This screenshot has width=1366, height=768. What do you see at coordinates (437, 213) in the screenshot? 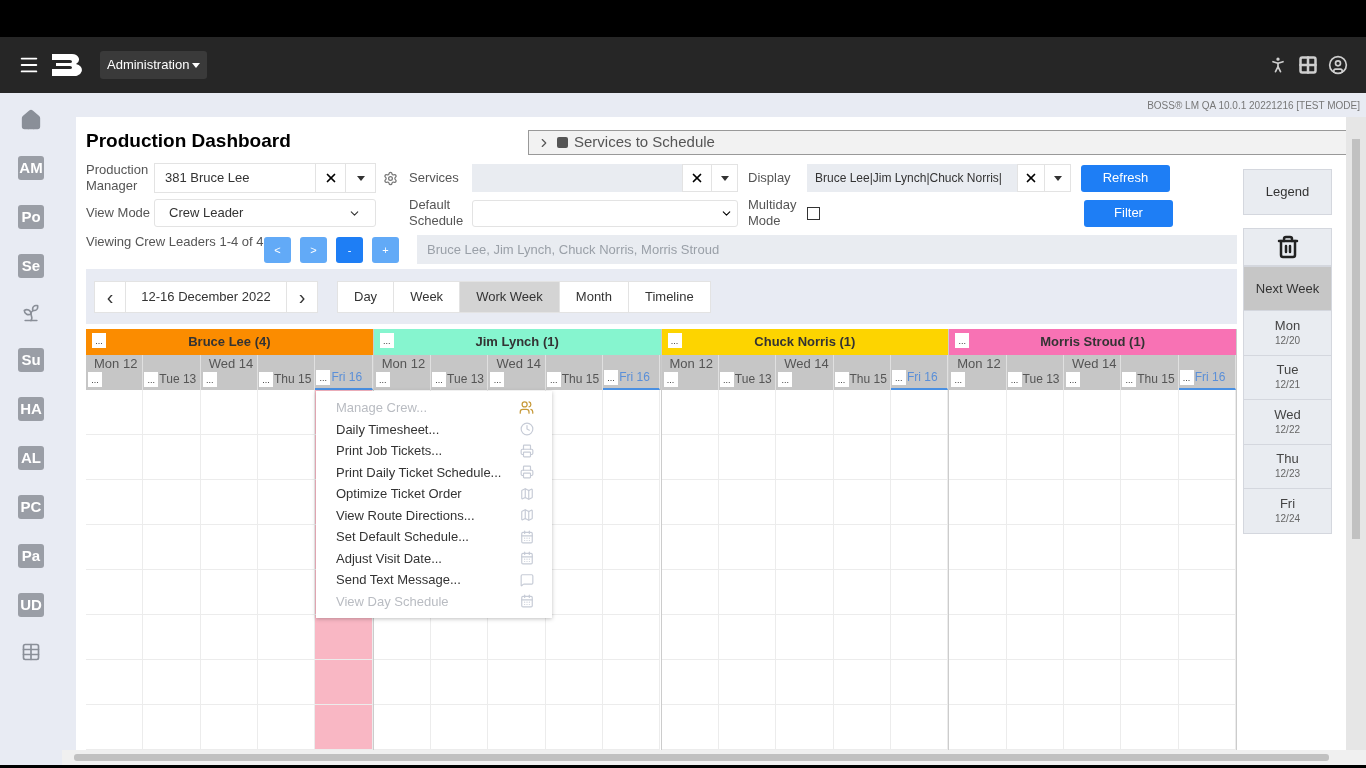
I see `field-label: Default Schedule` at bounding box center [437, 213].